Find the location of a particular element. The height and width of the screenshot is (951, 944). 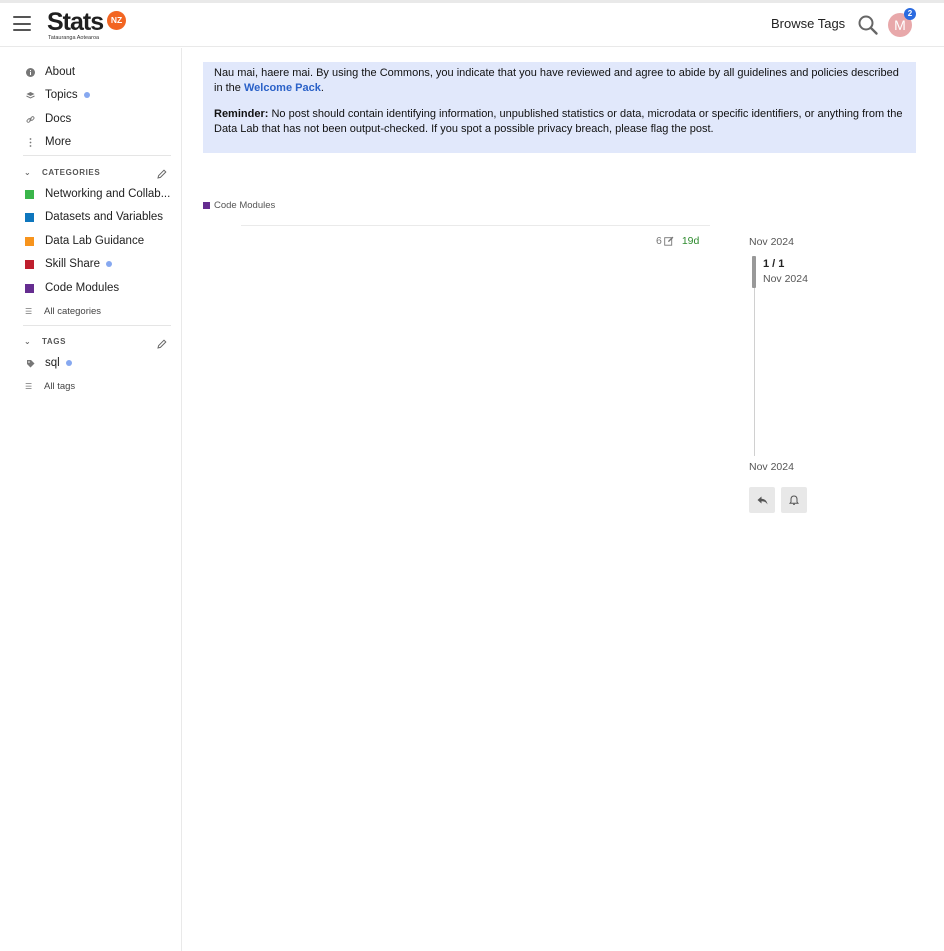

tags-heading: TAGS is located at coordinates (54, 341).